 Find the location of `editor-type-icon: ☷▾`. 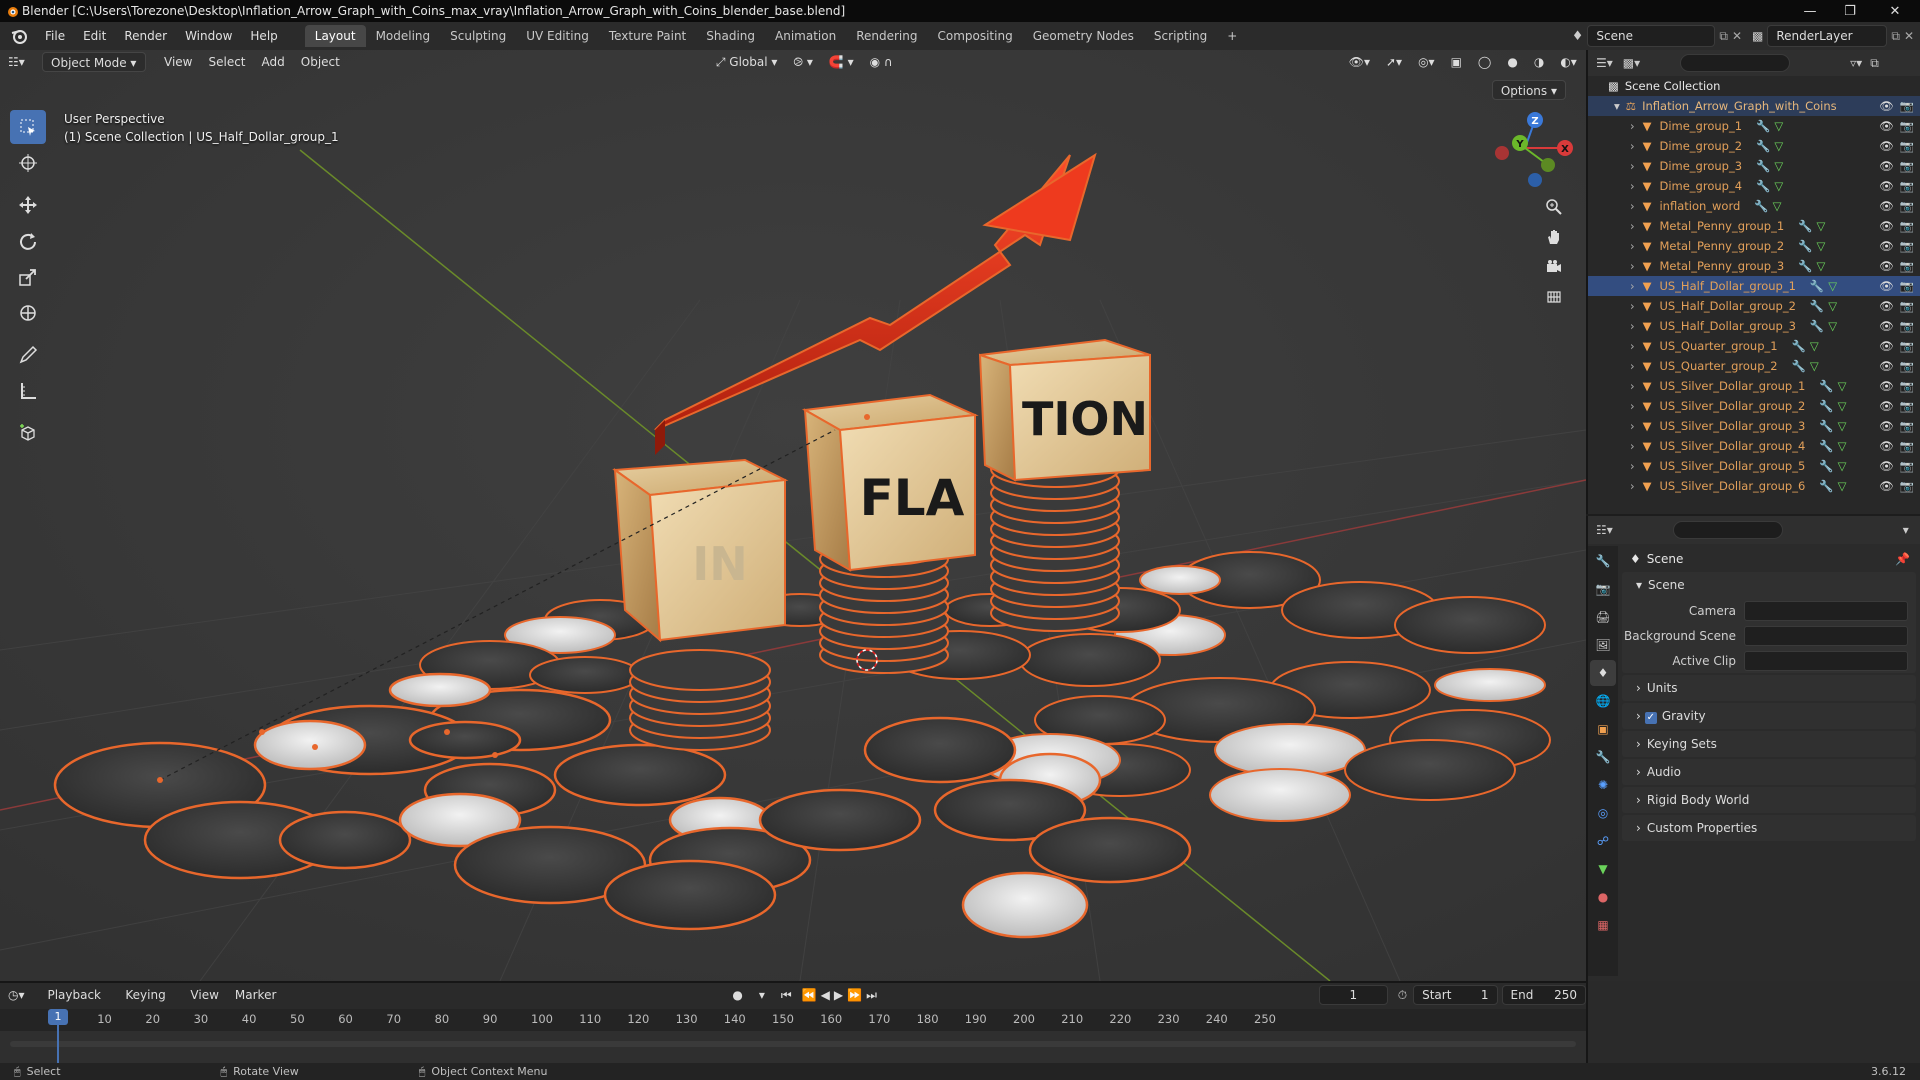

editor-type-icon: ☷▾ is located at coordinates (18, 62).